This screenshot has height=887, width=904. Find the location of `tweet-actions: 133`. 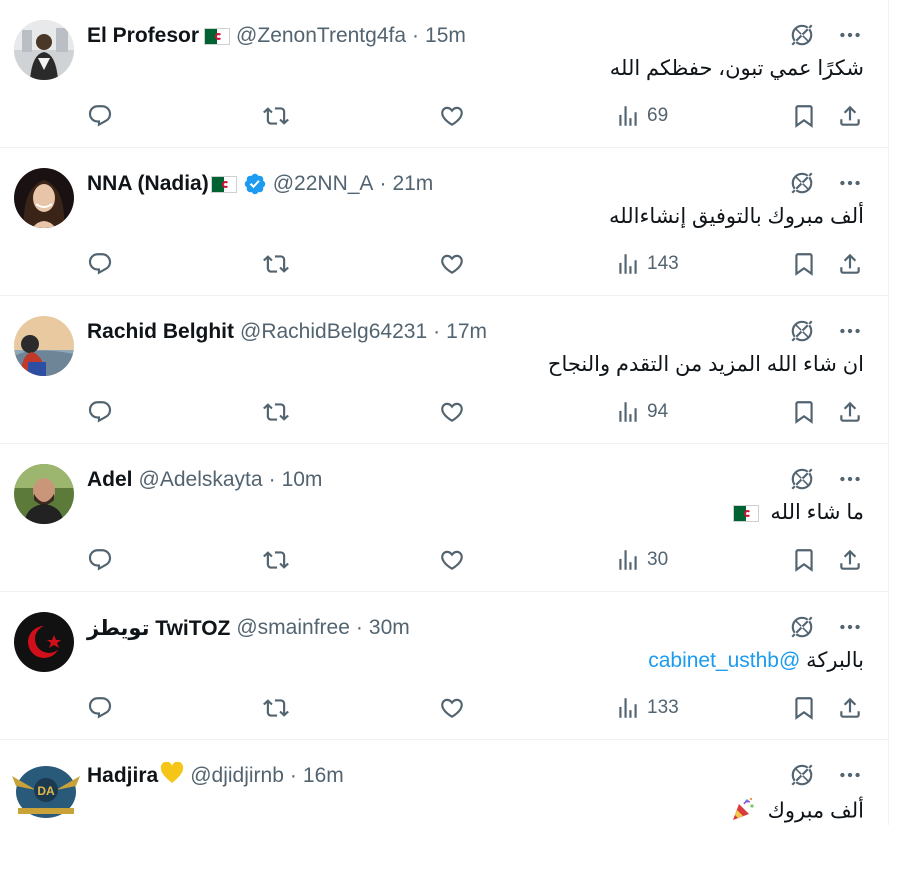

tweet-actions: 133 is located at coordinates (444, 709).